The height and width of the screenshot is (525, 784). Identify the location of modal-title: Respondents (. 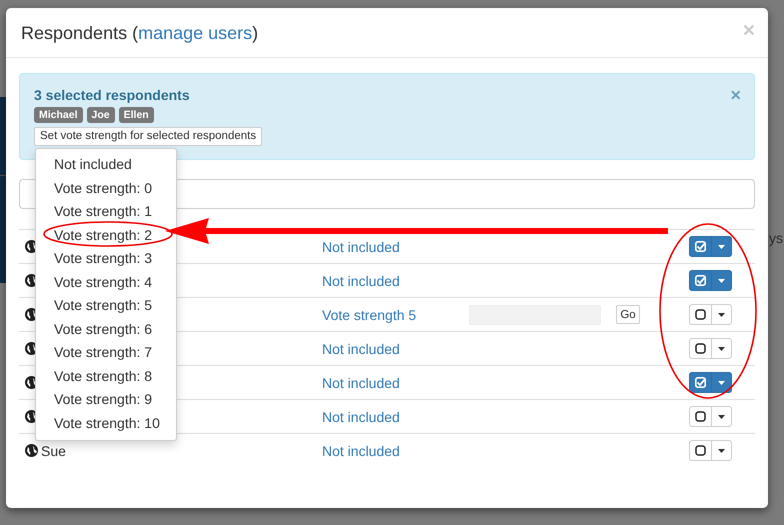
(79, 33).